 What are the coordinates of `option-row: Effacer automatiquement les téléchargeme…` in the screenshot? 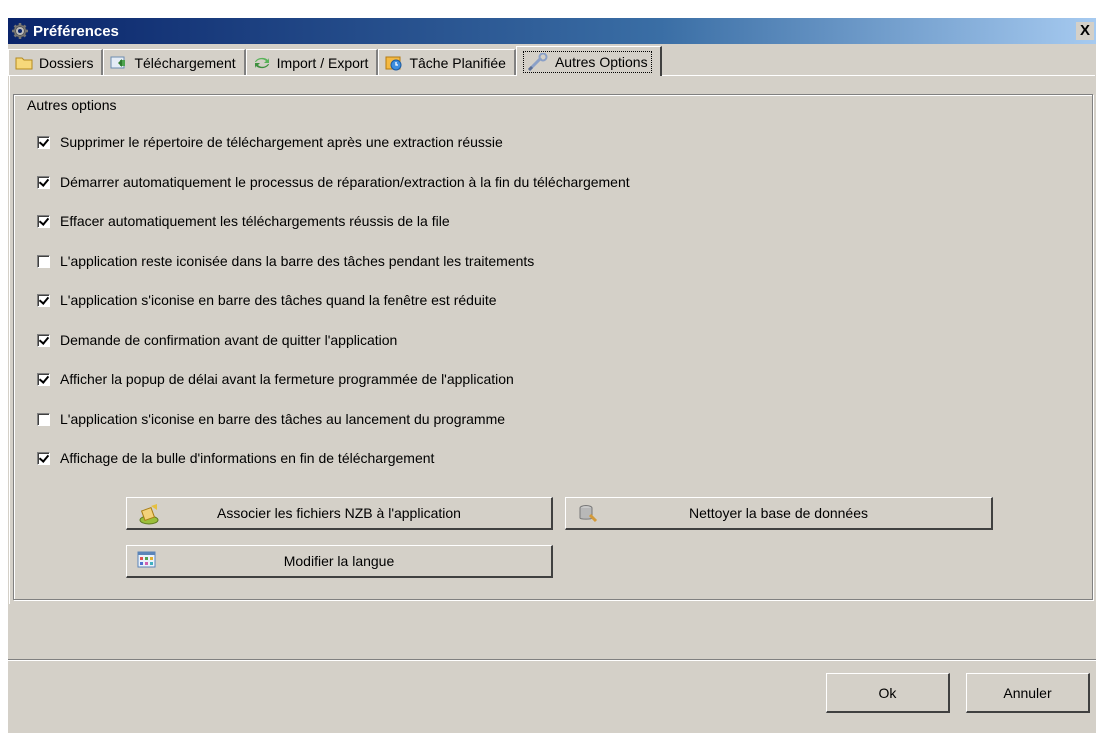 It's located at (243, 221).